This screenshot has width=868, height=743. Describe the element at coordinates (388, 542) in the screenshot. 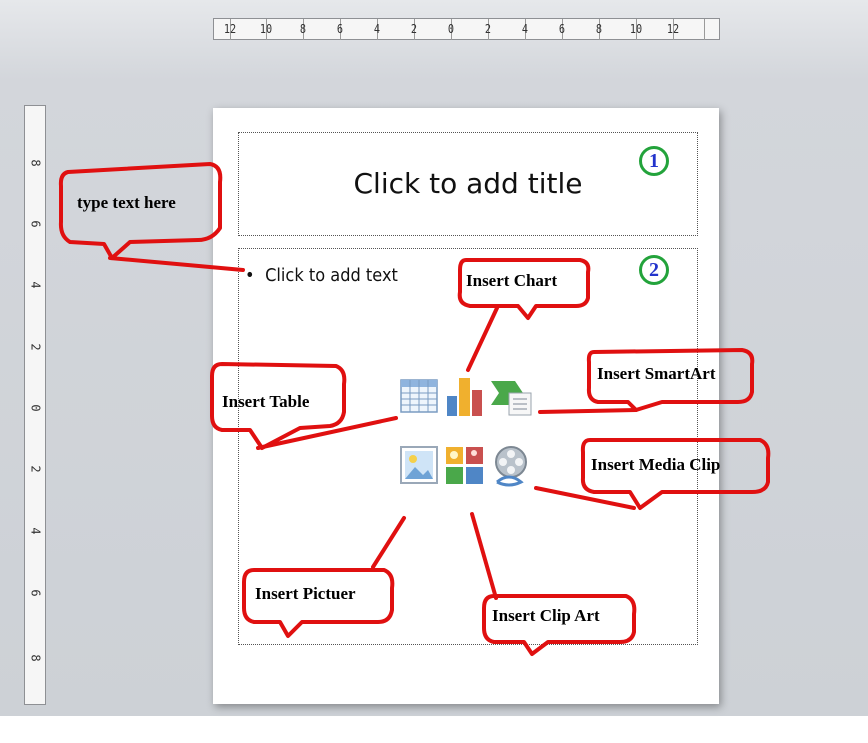

I see `insert-picture-pointer` at that location.